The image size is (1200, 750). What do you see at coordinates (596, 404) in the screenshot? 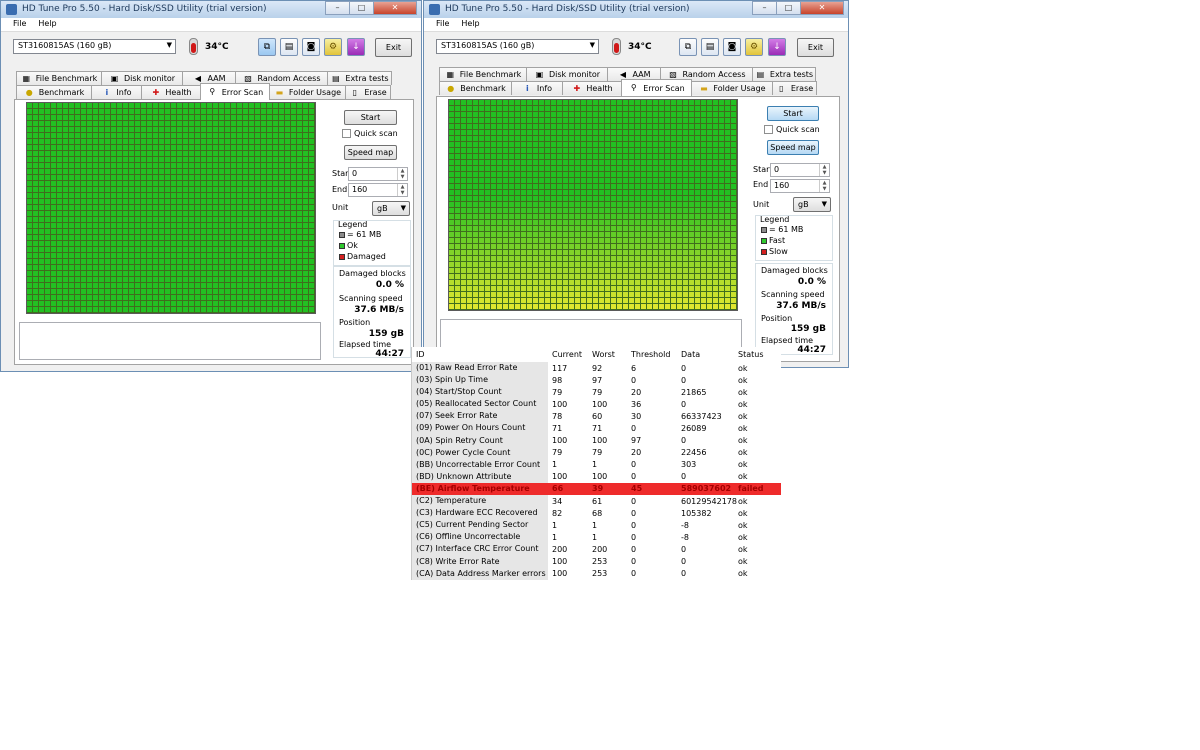
I see `table-row: (05) Reallocated Sector Count 100 100 36 0 ok` at bounding box center [596, 404].